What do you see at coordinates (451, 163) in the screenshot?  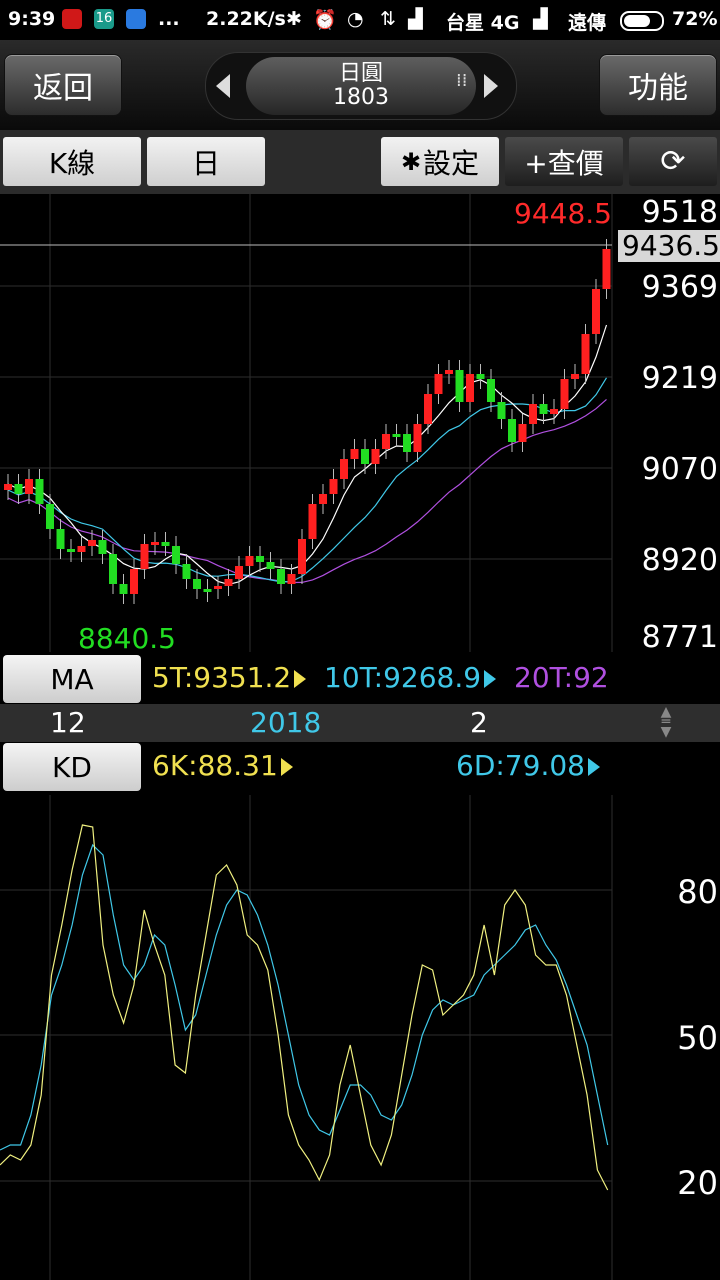 I see `settings-label: 設定` at bounding box center [451, 163].